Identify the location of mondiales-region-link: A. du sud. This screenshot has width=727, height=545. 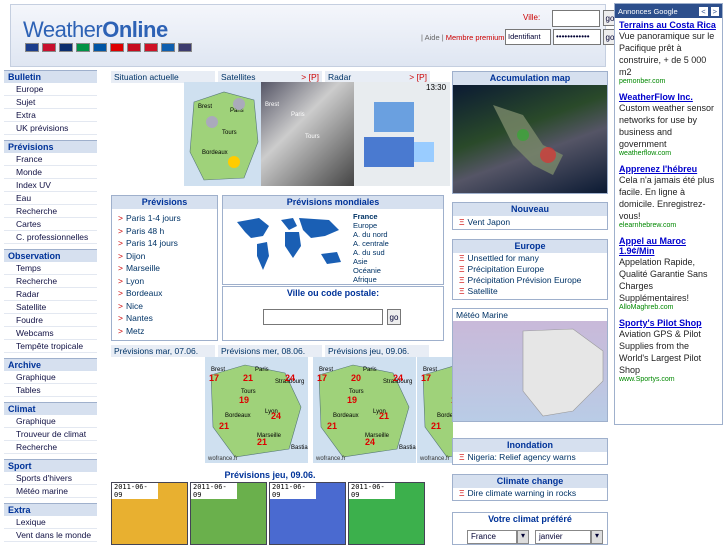
(371, 252).